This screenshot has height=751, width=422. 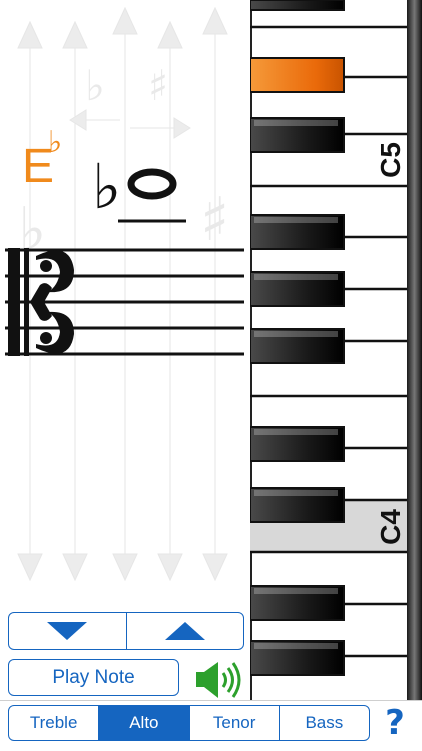 I want to click on piano-side-rail, so click(x=414, y=350).